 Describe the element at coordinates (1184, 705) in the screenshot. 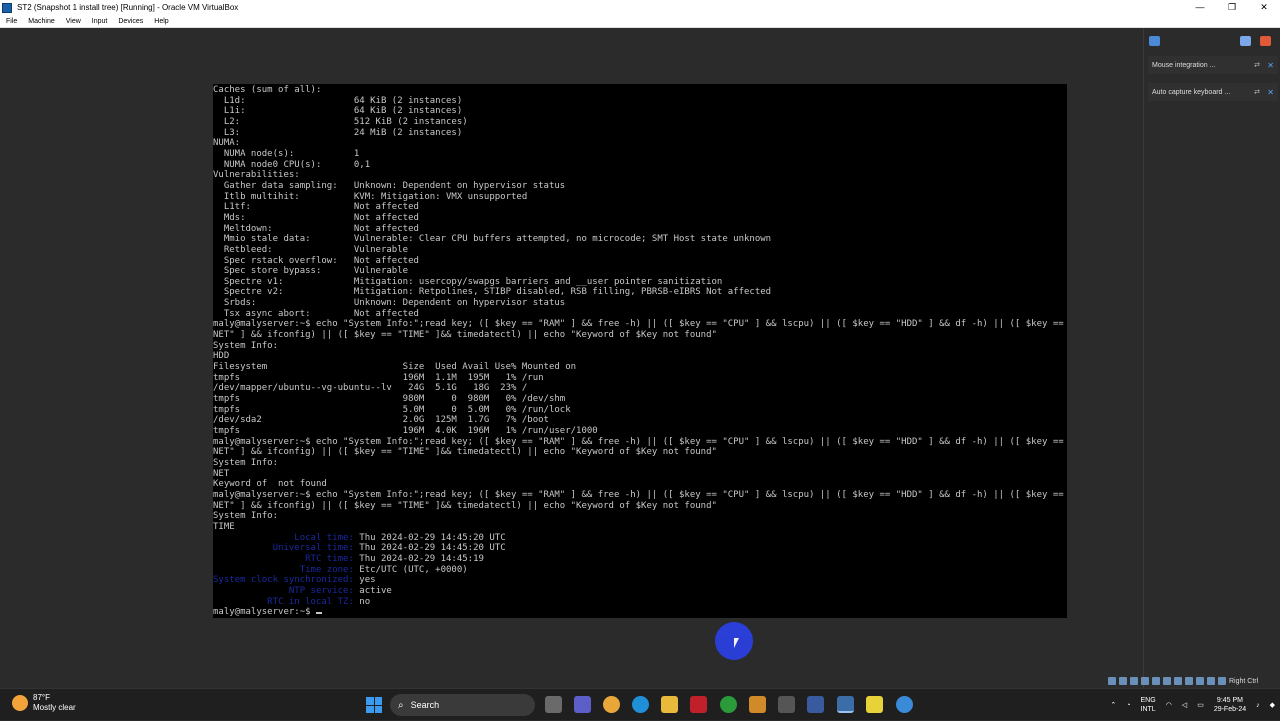

I see `volume-icon: ◁` at that location.